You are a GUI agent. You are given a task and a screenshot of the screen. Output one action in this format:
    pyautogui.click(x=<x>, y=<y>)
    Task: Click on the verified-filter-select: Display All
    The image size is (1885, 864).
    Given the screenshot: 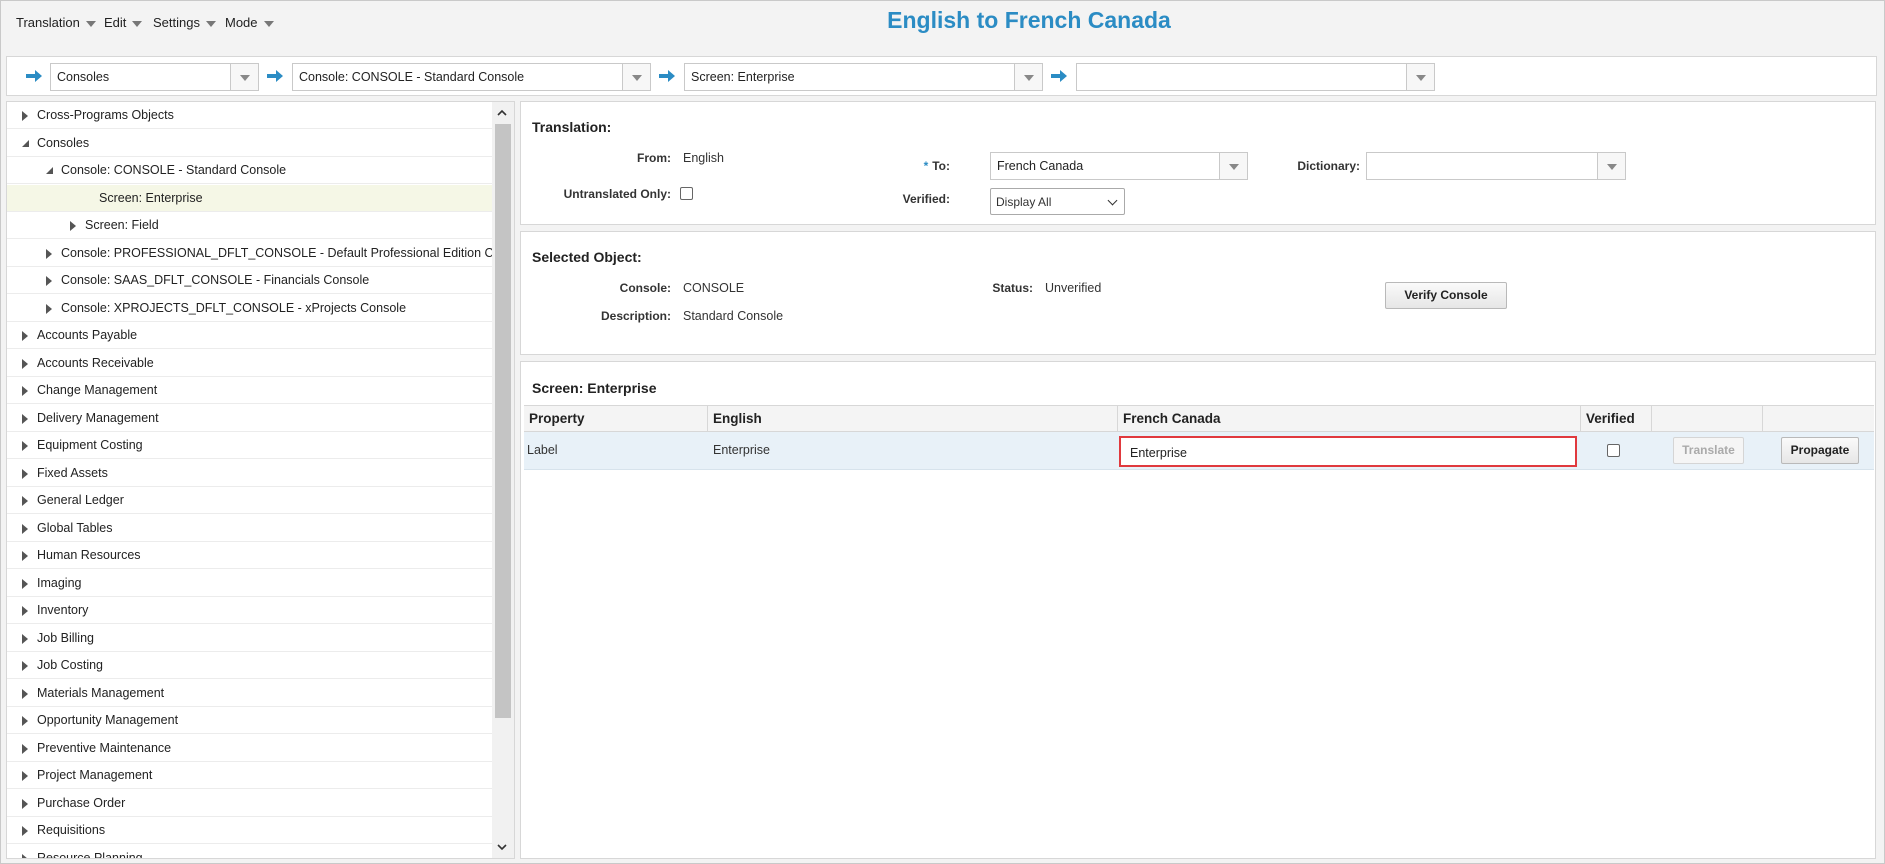 What is the action you would take?
    pyautogui.click(x=1057, y=201)
    